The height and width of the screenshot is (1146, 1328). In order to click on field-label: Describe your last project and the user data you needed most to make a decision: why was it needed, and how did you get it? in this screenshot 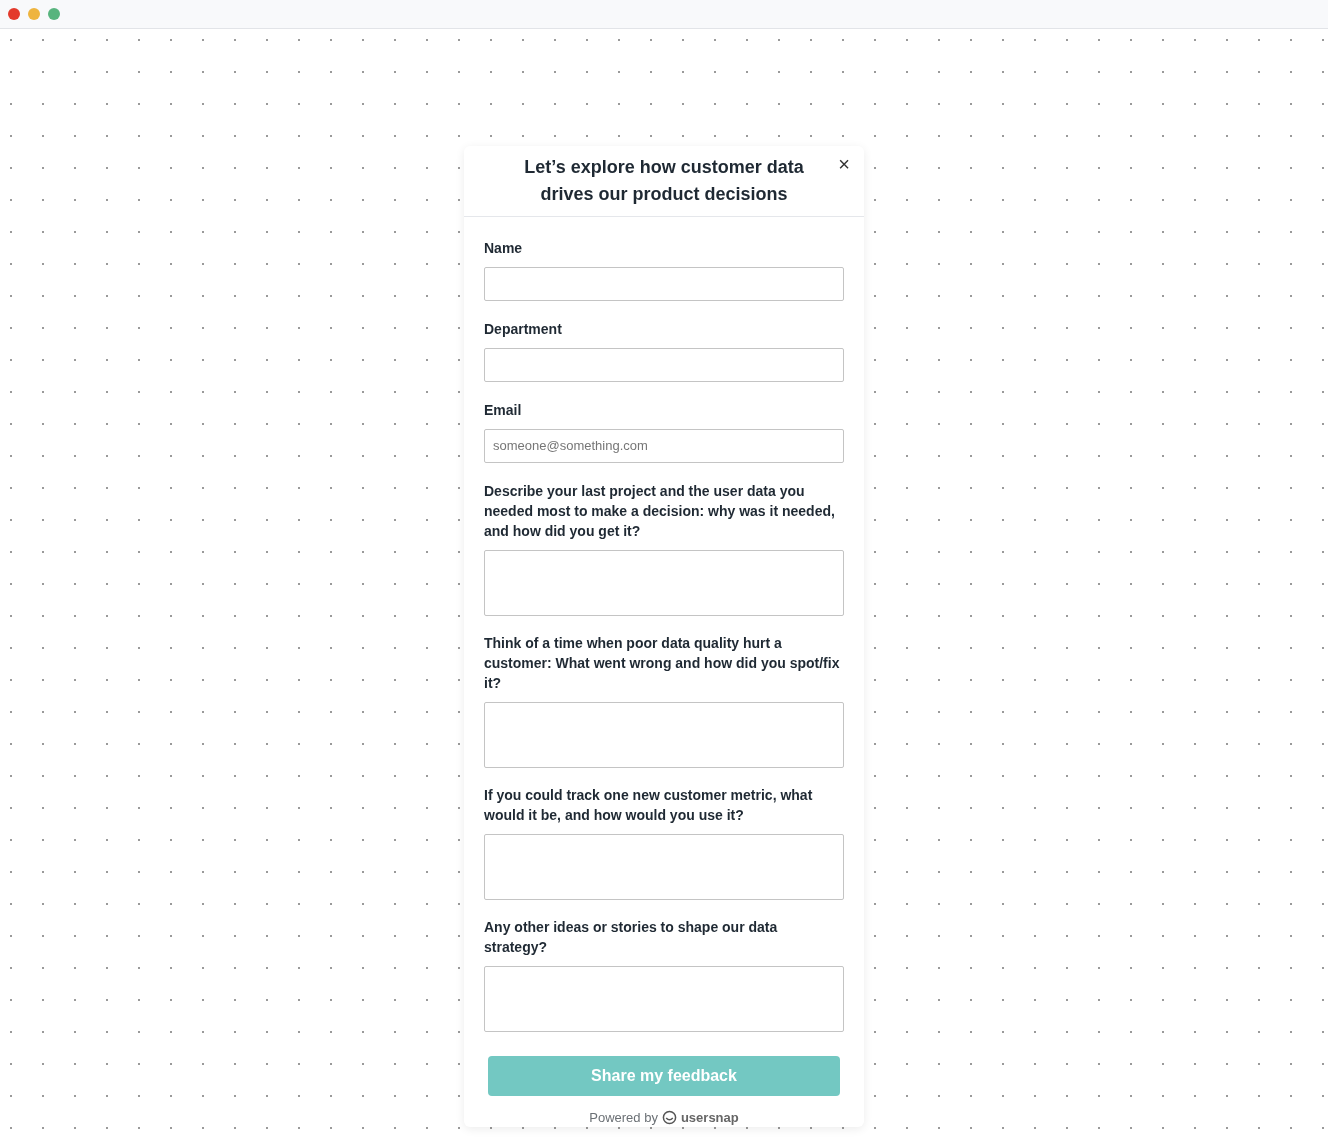, I will do `click(660, 511)`.